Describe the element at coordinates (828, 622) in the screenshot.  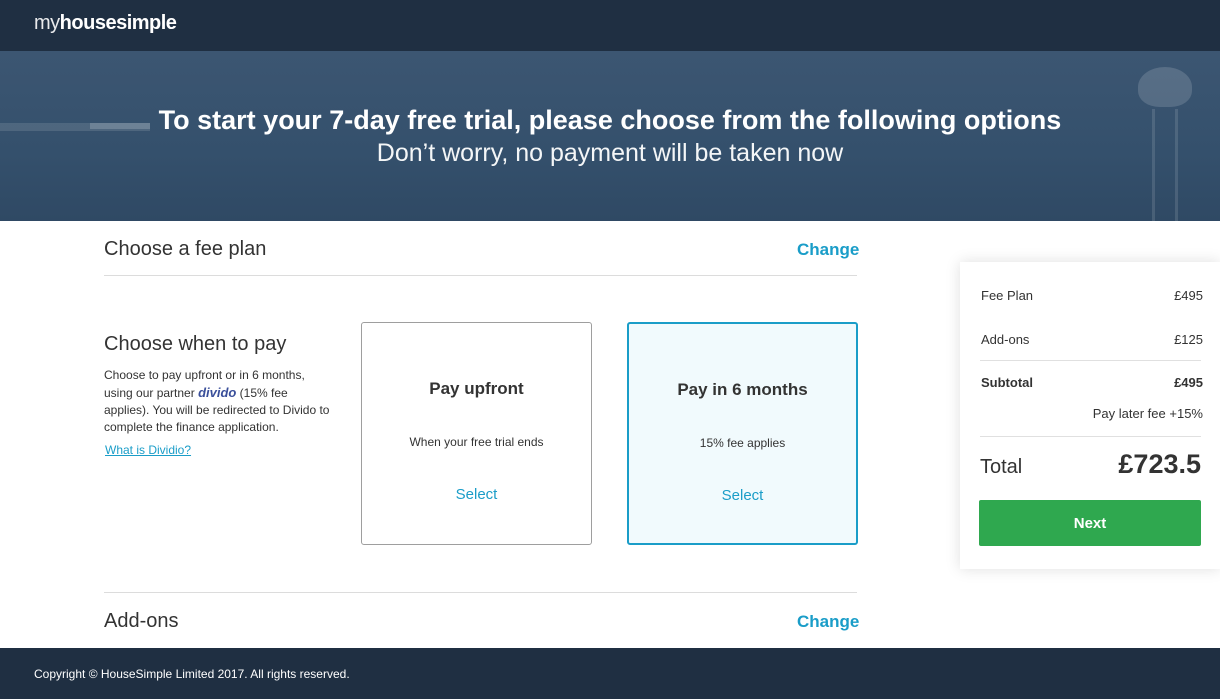
I see `addons-change-link: Change` at that location.